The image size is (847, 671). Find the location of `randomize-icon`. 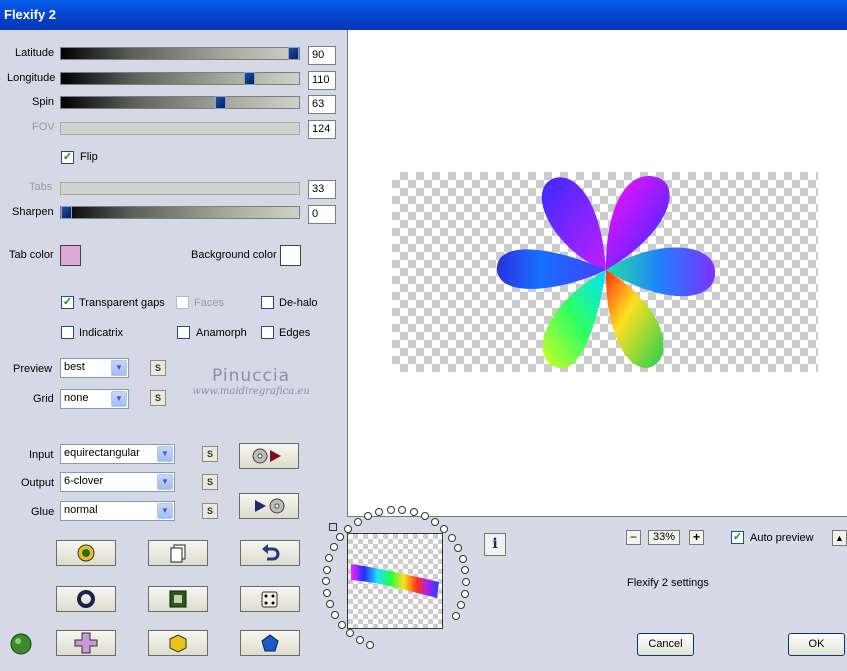

randomize-icon is located at coordinates (86, 553).